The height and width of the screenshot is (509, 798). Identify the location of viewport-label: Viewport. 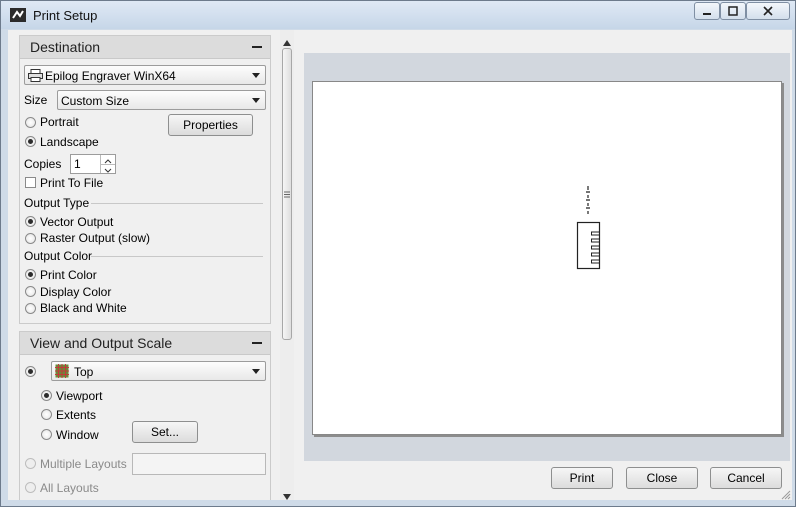
(79, 396).